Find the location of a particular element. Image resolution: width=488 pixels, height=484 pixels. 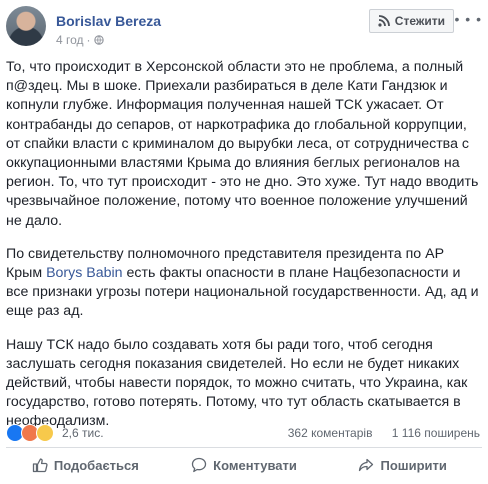

share-label: Поширити is located at coordinates (413, 465).